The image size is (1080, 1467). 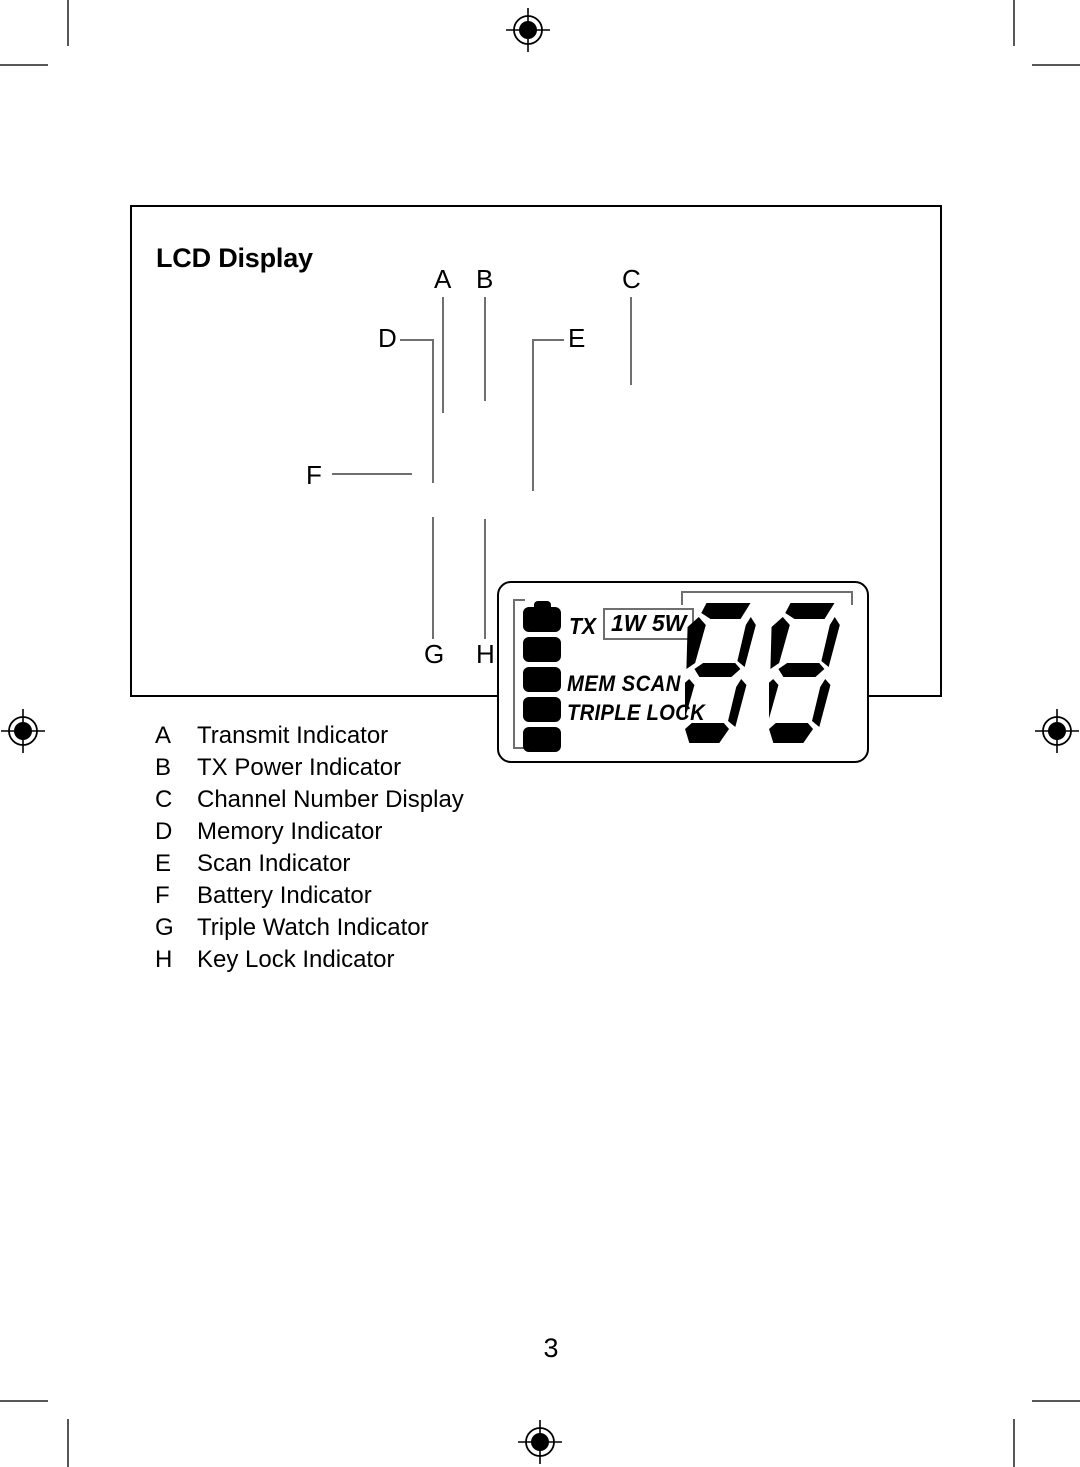 What do you see at coordinates (417, 340) in the screenshot?
I see `leader-line-d-horizontal` at bounding box center [417, 340].